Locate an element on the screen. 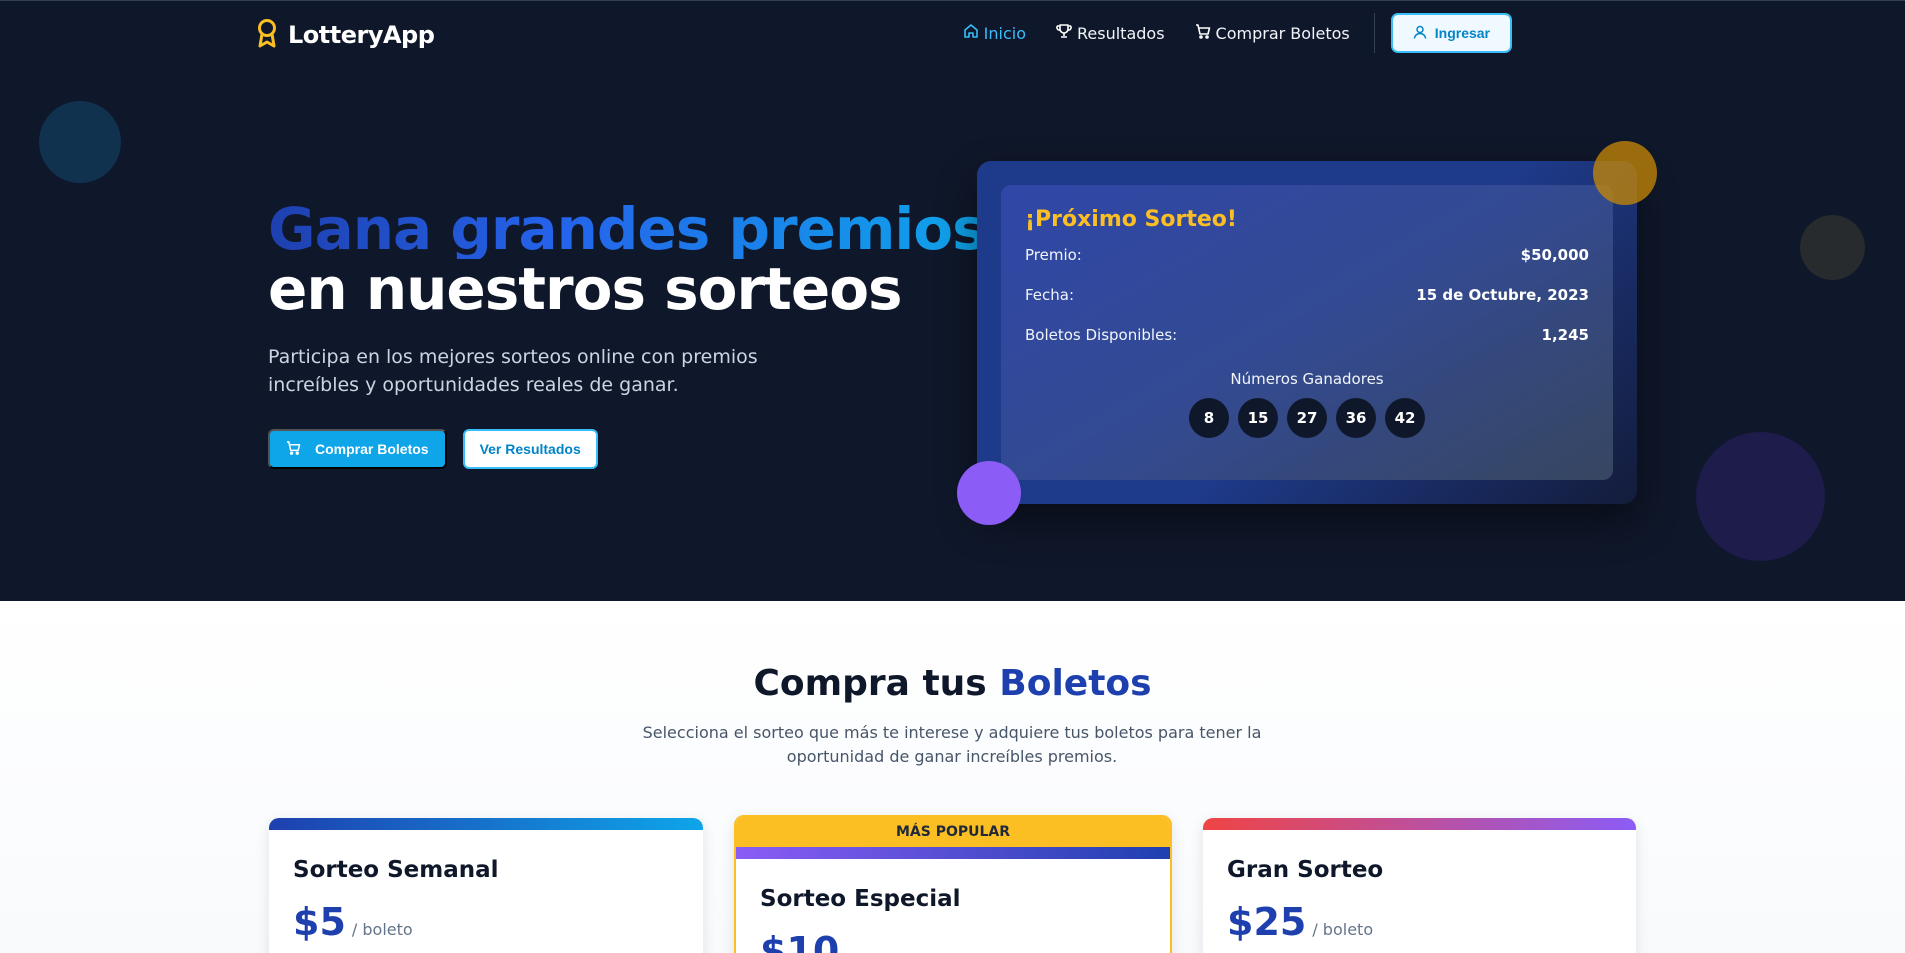 Image resolution: width=1905 pixels, height=953 pixels. plan-card-grand: Gran Sorteo $25 / boleto is located at coordinates (1419, 885).